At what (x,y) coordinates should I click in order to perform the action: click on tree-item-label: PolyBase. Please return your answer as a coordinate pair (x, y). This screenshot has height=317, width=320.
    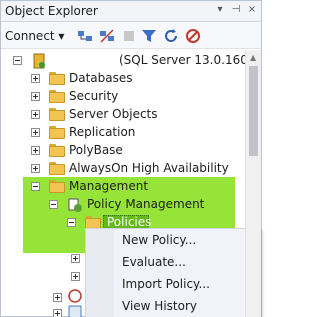
    Looking at the image, I should click on (96, 150).